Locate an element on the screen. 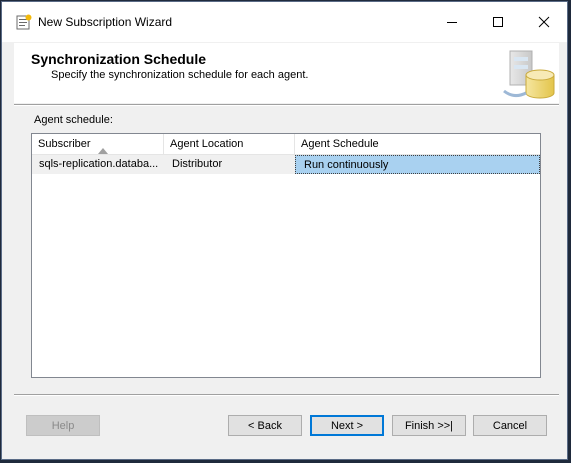 This screenshot has width=571, height=463. column-header-subscriber: Subscriber is located at coordinates (98, 144).